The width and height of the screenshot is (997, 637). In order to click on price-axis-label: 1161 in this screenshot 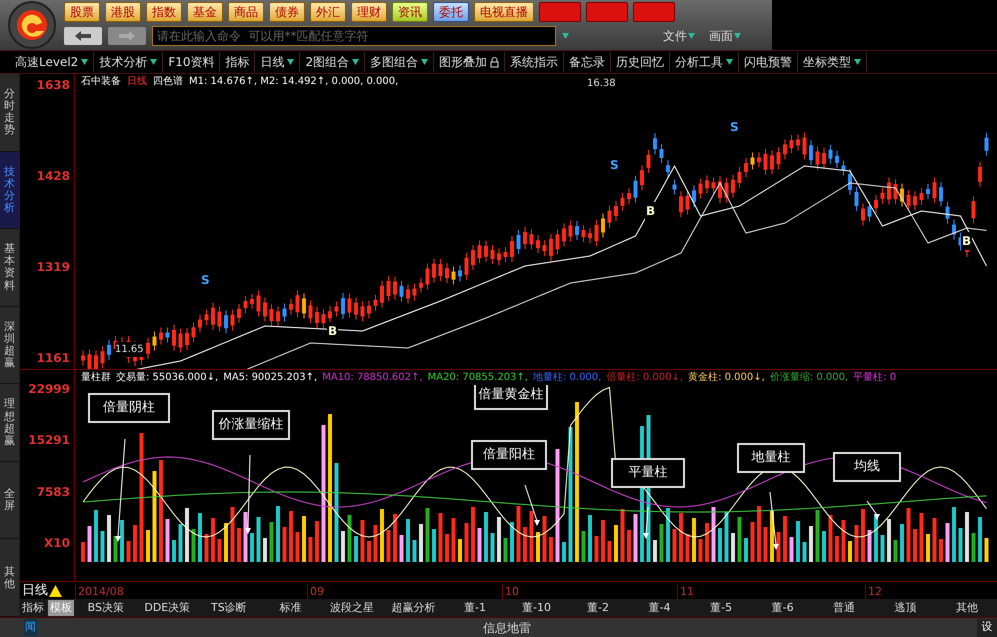, I will do `click(53, 358)`.